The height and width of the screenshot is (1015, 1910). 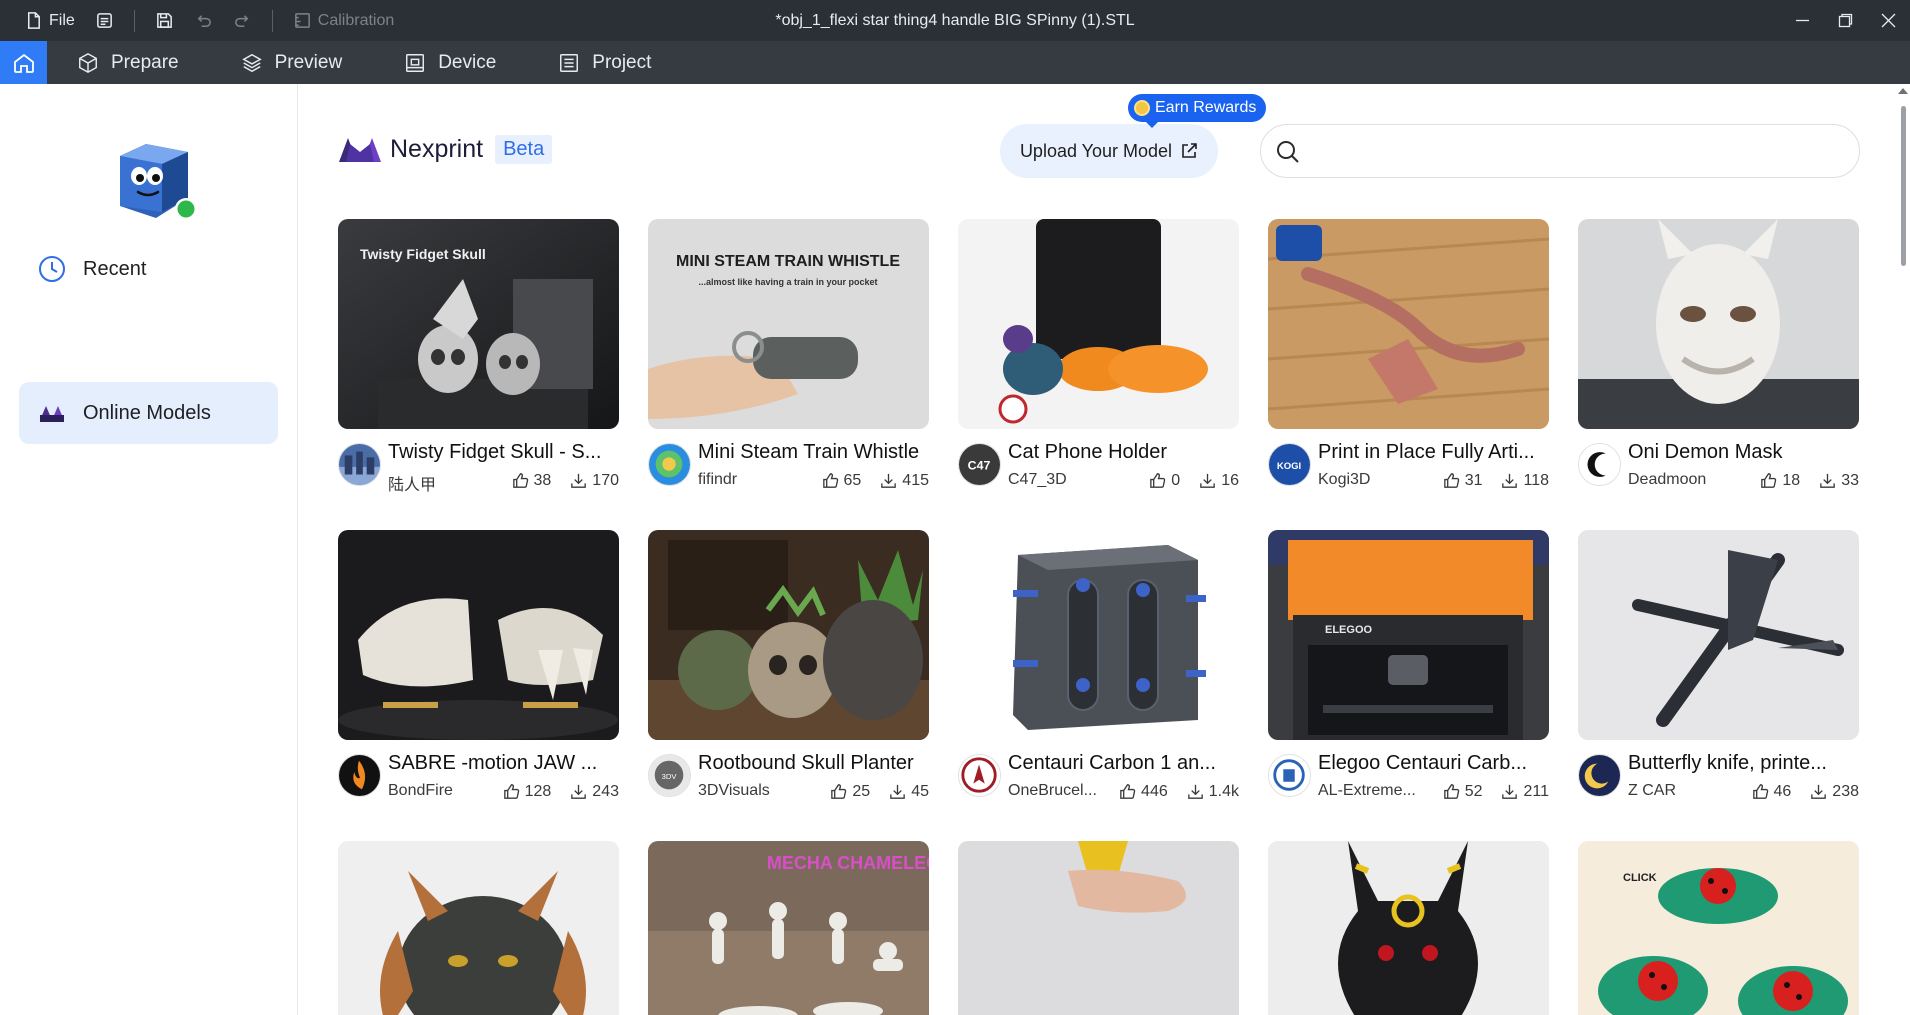 I want to click on save-button, so click(x=164, y=20).